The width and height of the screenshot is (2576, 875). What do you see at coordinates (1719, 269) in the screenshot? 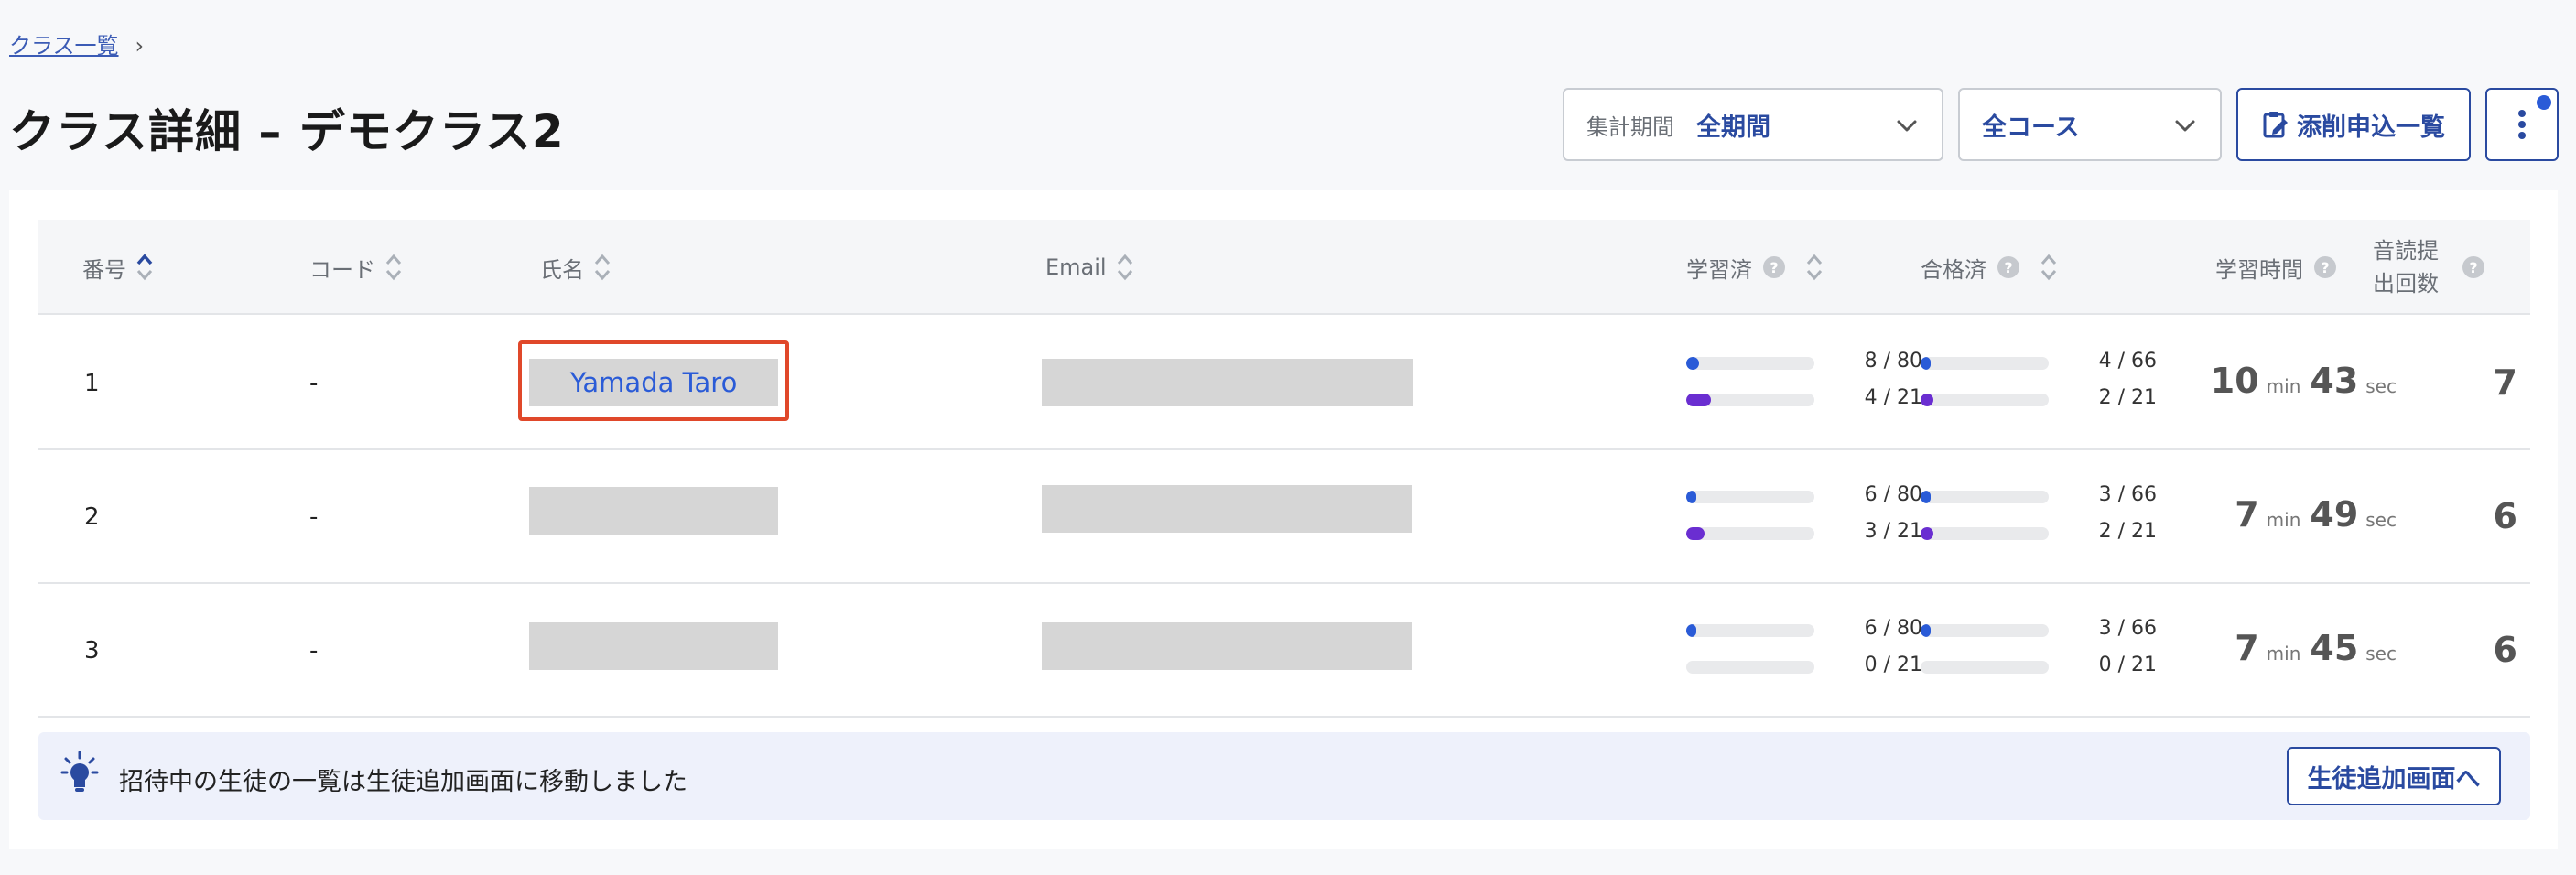
I see `header-studied-label: 学習済` at bounding box center [1719, 269].